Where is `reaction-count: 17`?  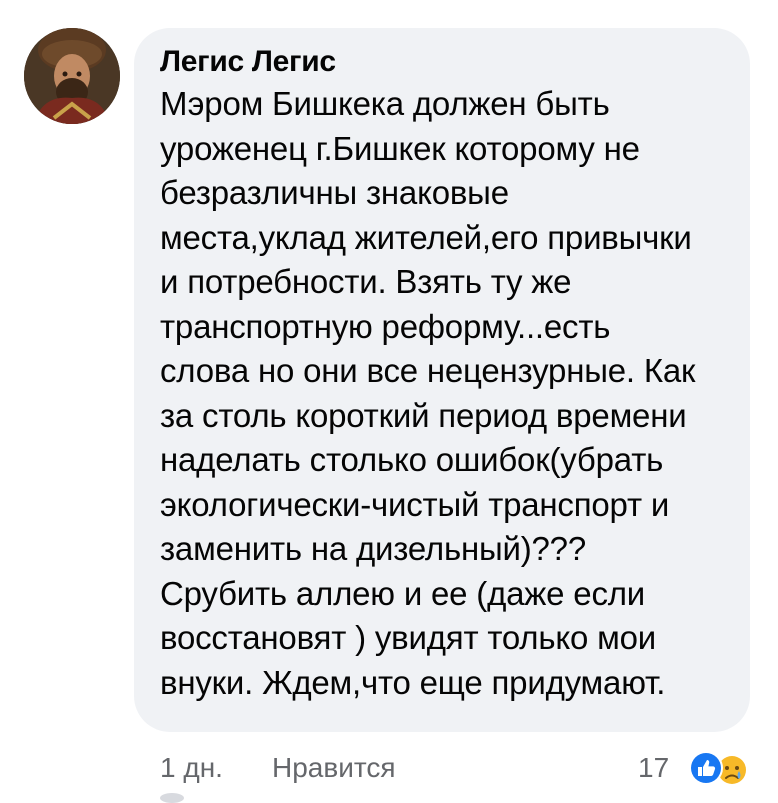 reaction-count: 17 is located at coordinates (653, 768).